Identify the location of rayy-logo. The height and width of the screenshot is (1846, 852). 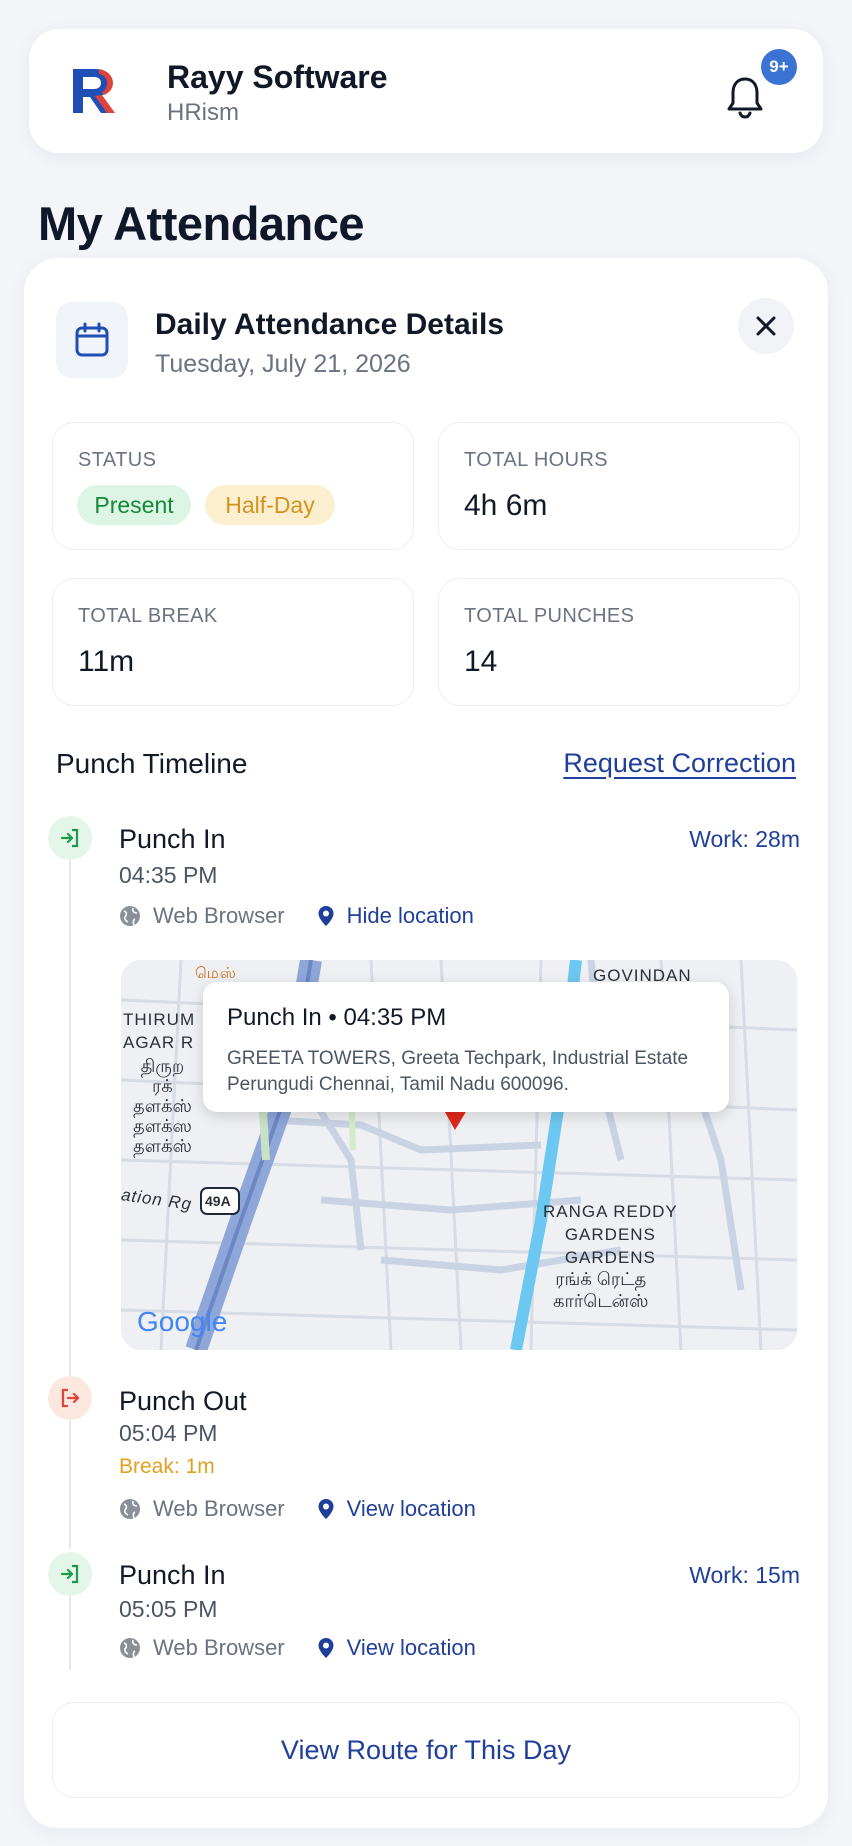
(94, 91).